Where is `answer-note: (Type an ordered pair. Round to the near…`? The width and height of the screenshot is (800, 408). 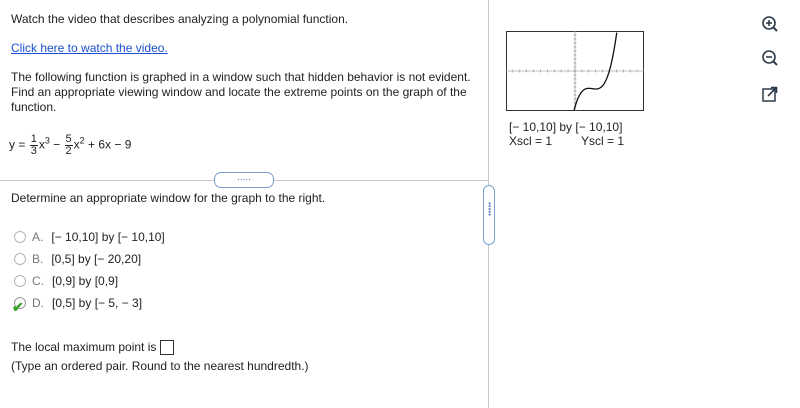 answer-note: (Type an ordered pair. Round to the near… is located at coordinates (160, 366).